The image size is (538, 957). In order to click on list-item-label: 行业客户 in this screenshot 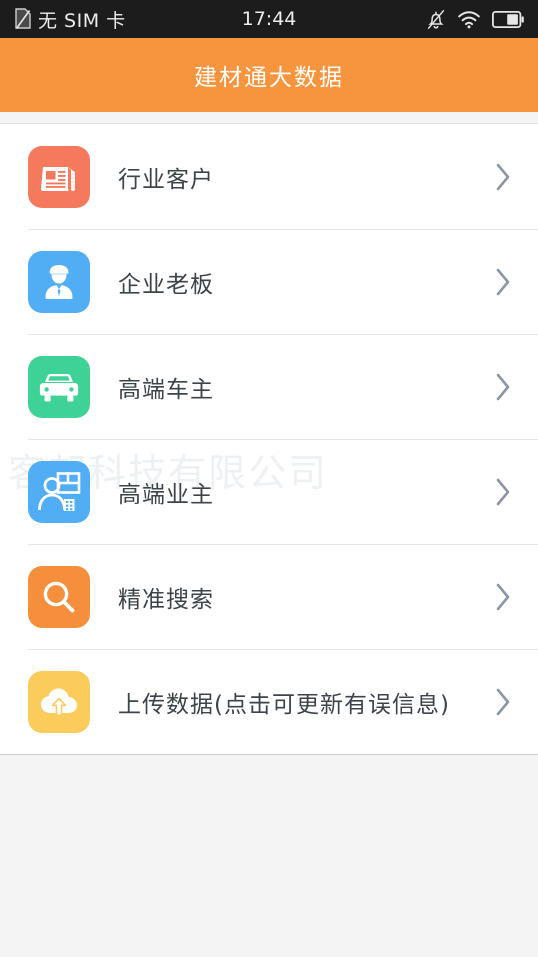, I will do `click(166, 179)`.